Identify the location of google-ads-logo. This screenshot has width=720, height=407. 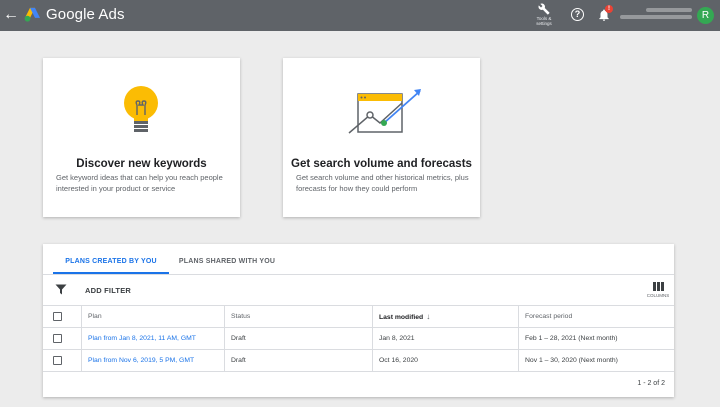
(32, 14).